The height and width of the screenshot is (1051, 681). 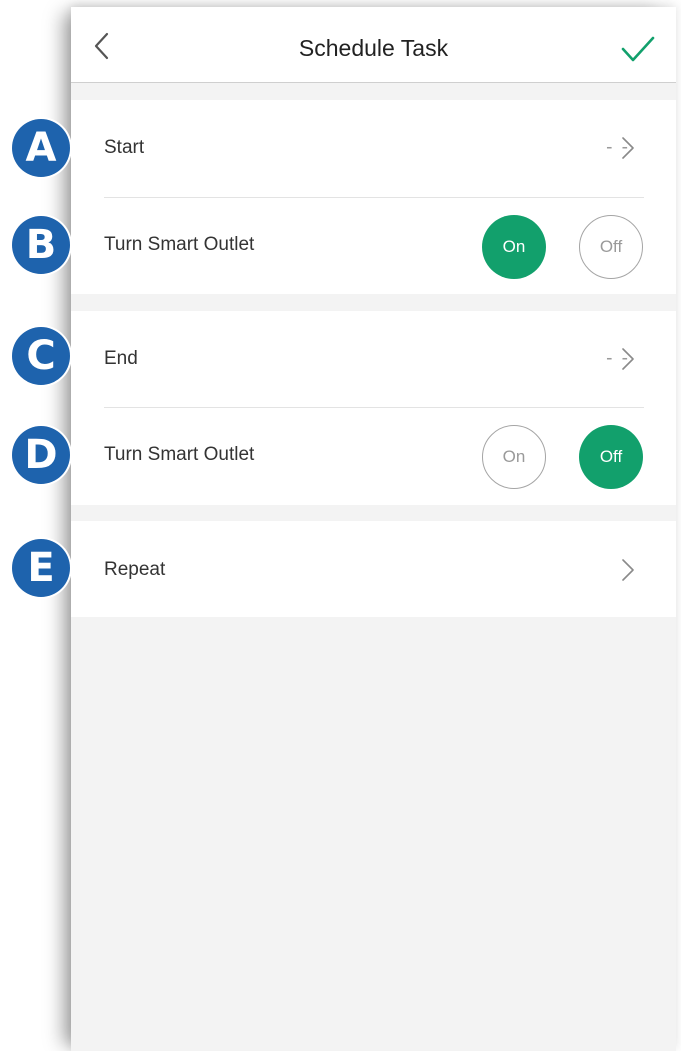 What do you see at coordinates (121, 358) in the screenshot?
I see `end-label: End` at bounding box center [121, 358].